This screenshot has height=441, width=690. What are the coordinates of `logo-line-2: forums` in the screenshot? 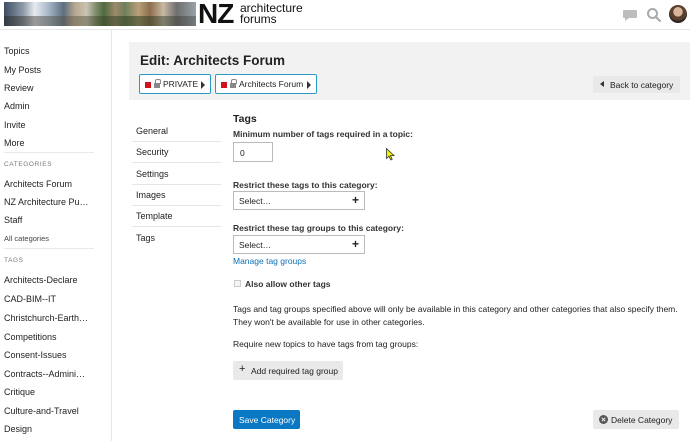 It's located at (258, 19).